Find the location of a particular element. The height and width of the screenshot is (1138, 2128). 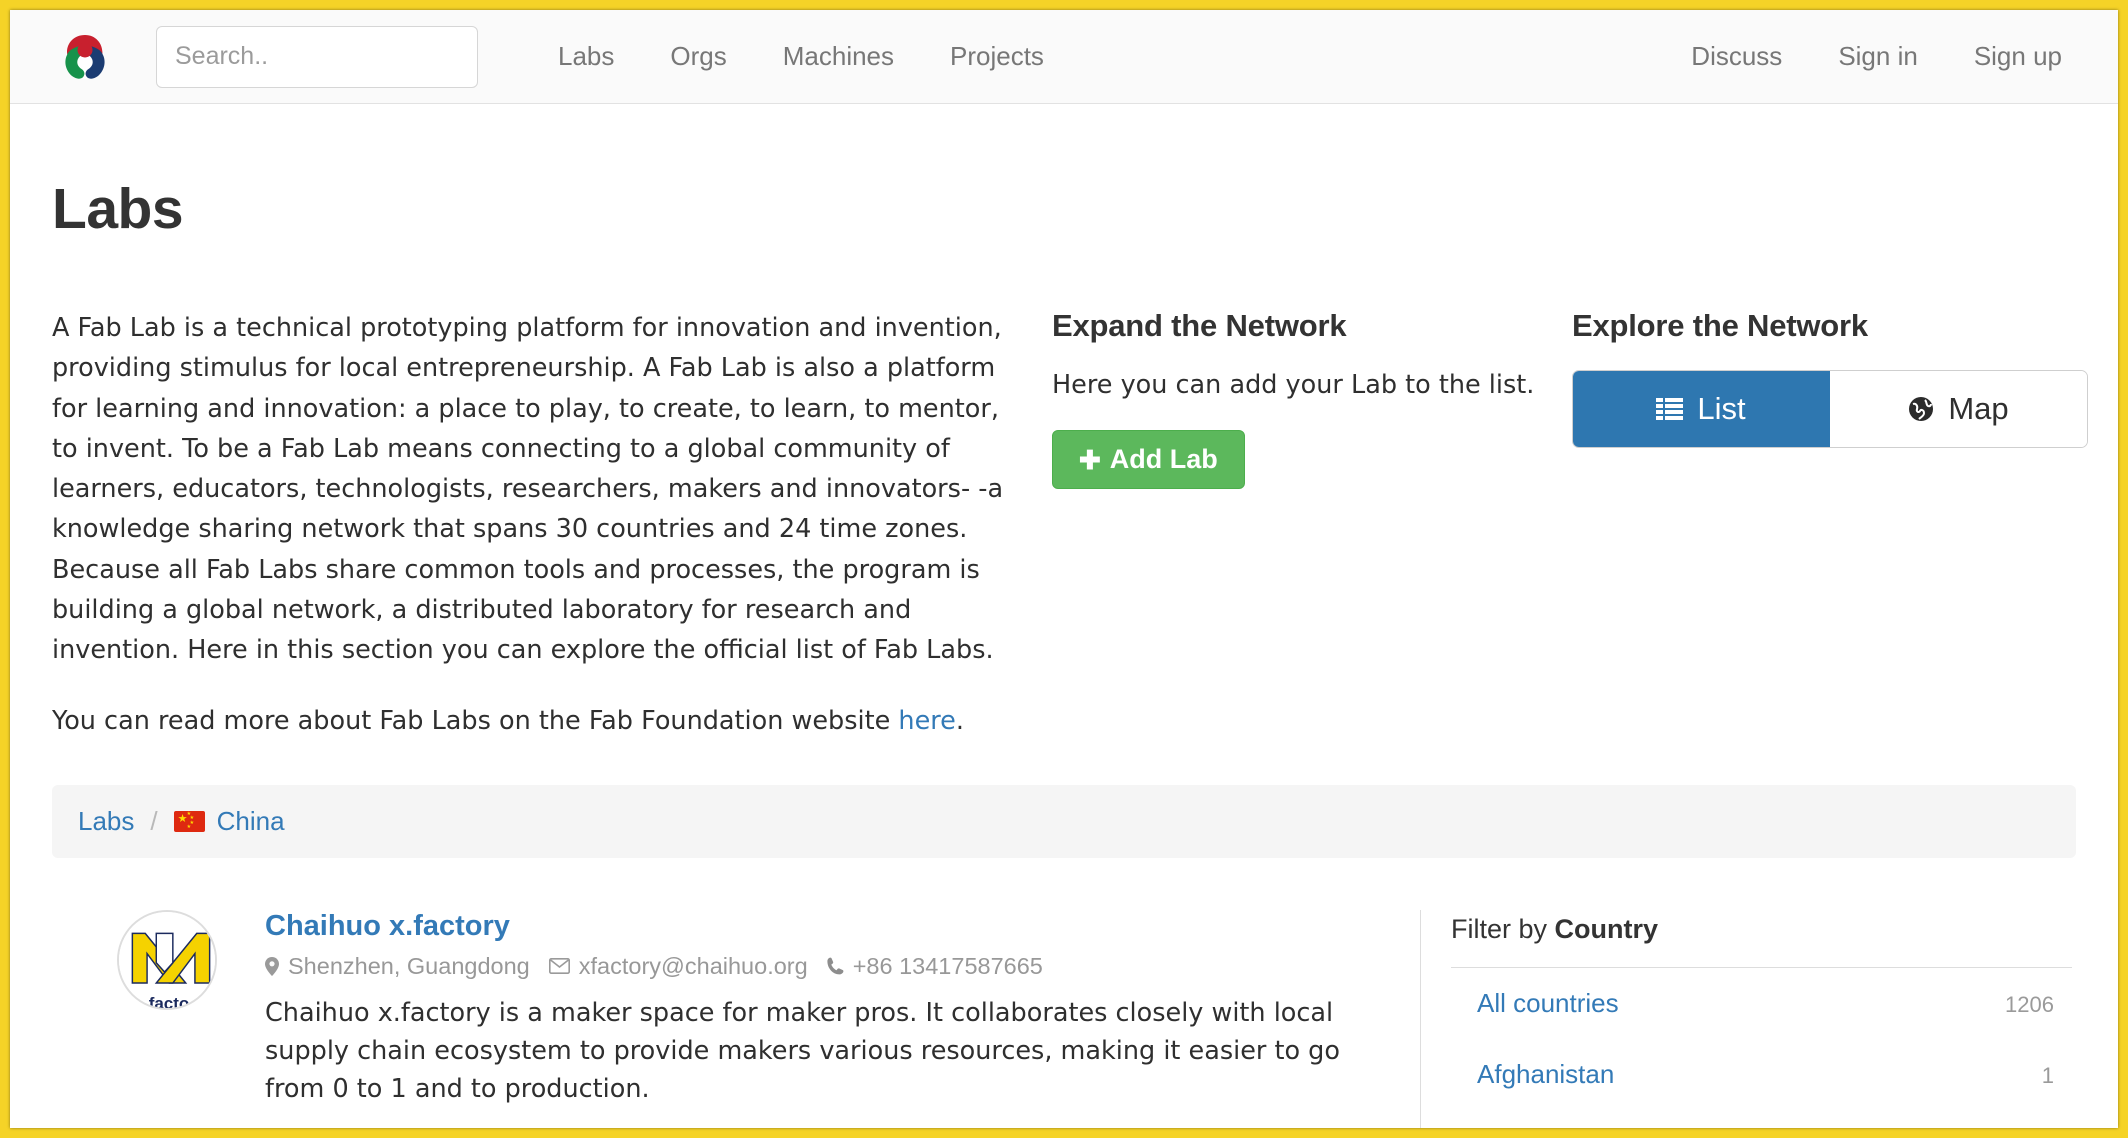

flag-china-icon: ★ ★ ★ ★ ★ is located at coordinates (189, 821).